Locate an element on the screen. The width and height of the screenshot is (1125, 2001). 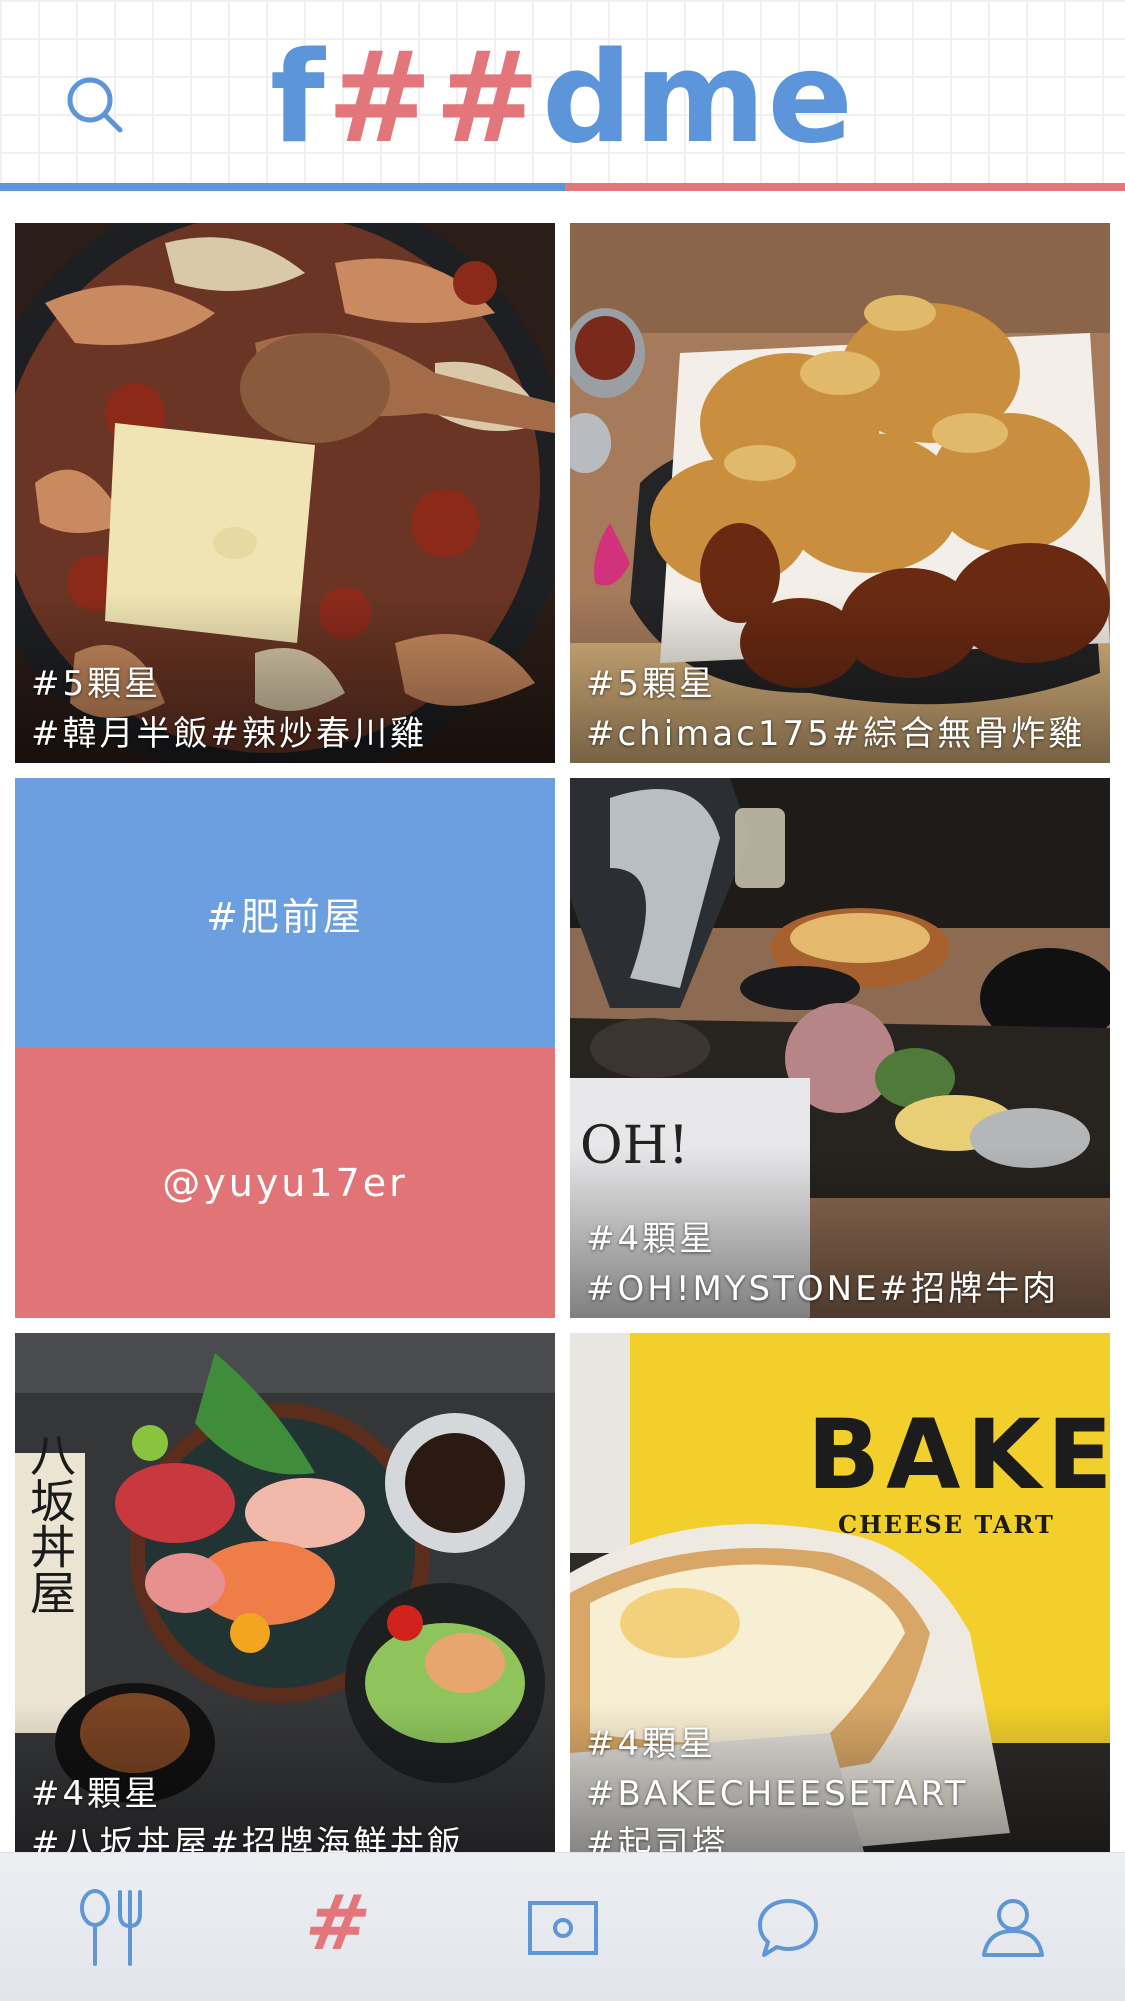
fork-spoon-icon is located at coordinates (110, 1927).